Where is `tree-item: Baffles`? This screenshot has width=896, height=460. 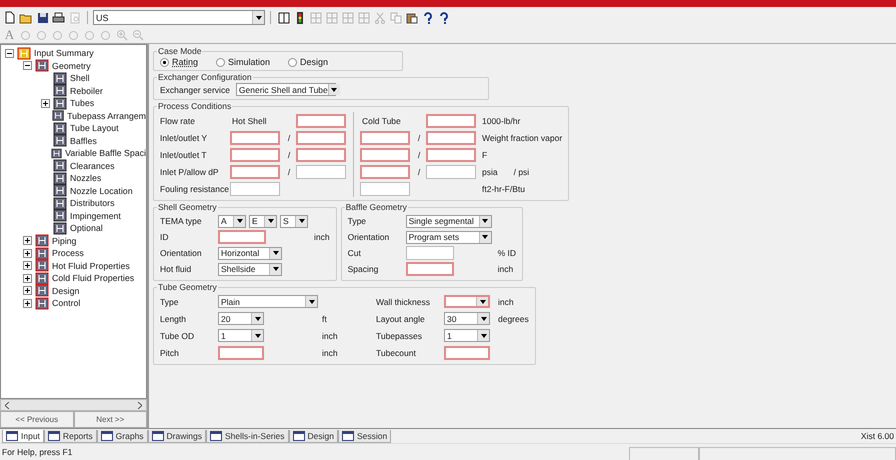 tree-item: Baffles is located at coordinates (83, 141).